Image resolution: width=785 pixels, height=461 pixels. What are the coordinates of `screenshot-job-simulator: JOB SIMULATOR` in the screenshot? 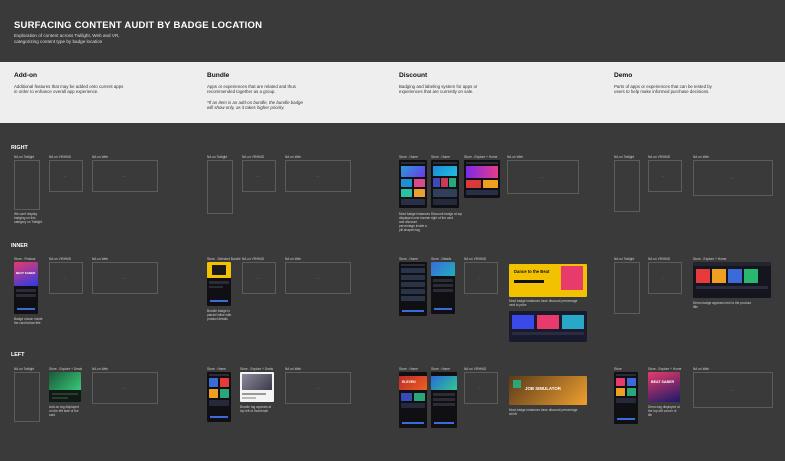 It's located at (548, 390).